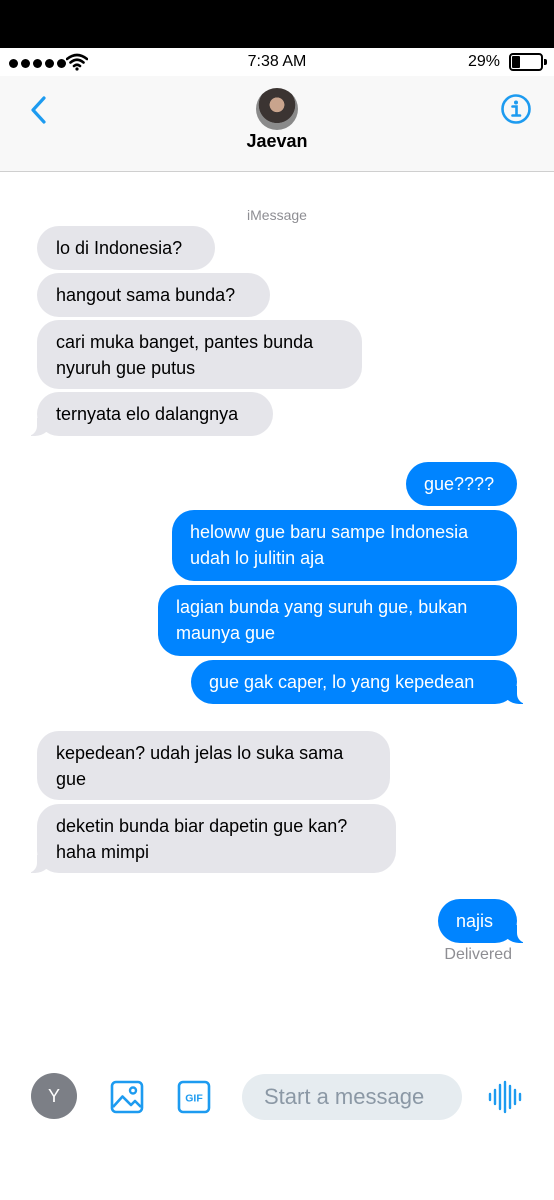  I want to click on message-text: najis, so click(475, 921).